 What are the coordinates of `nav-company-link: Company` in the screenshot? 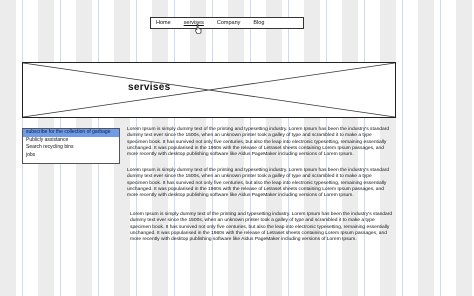 It's located at (229, 23).